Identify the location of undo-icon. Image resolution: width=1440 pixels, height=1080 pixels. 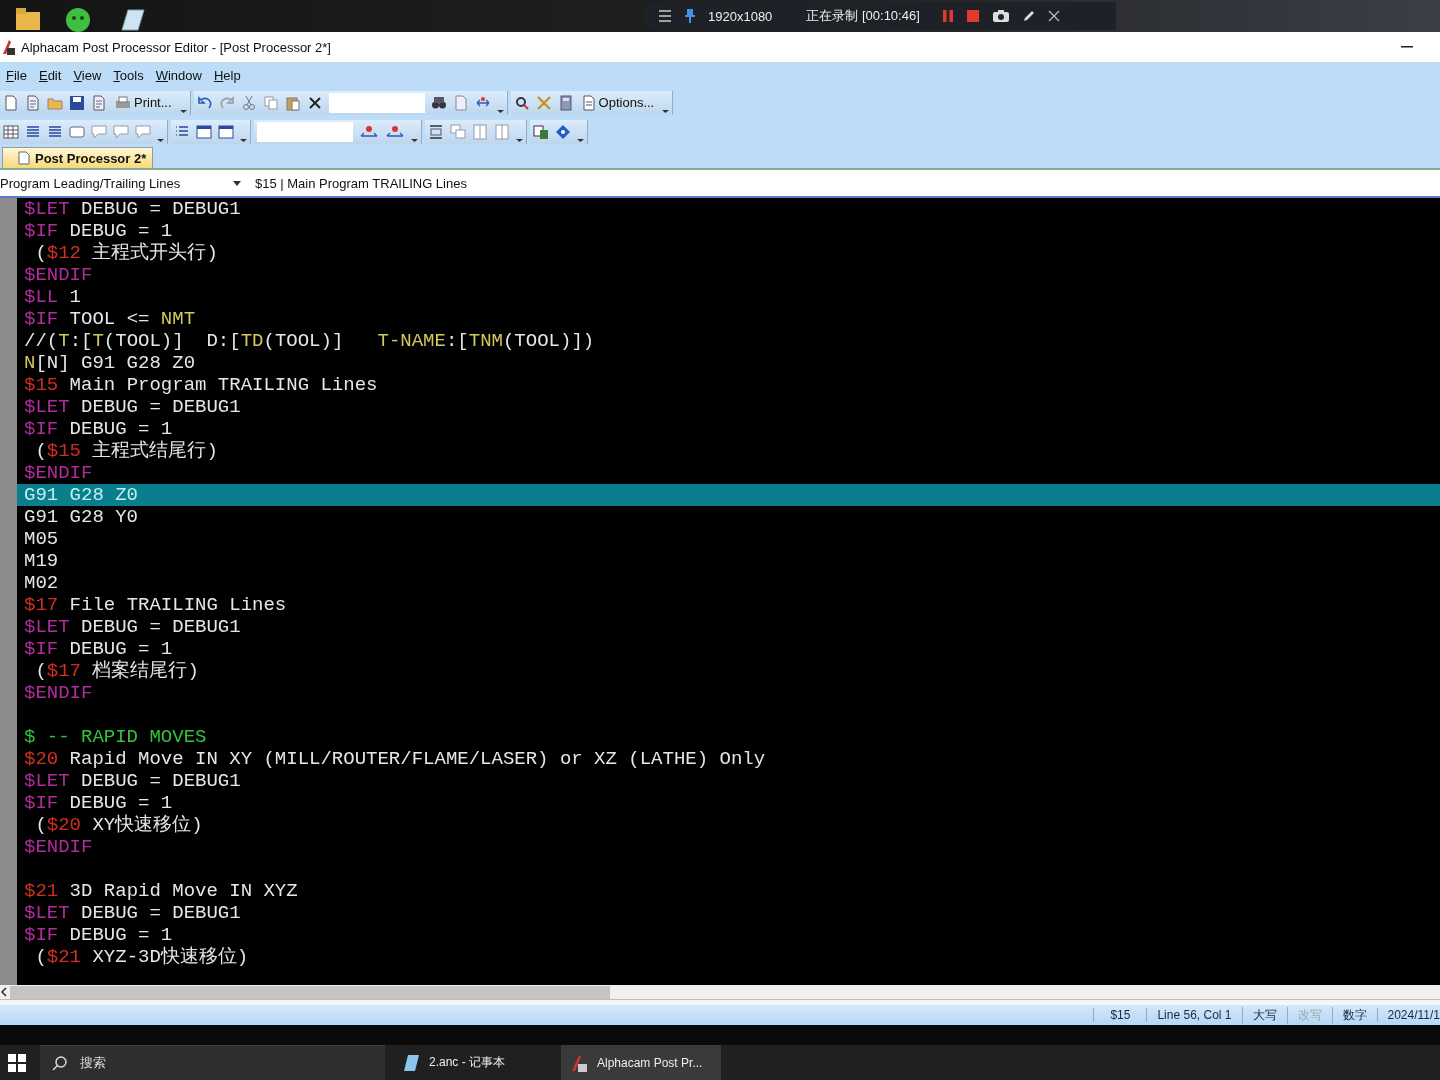
(204, 102).